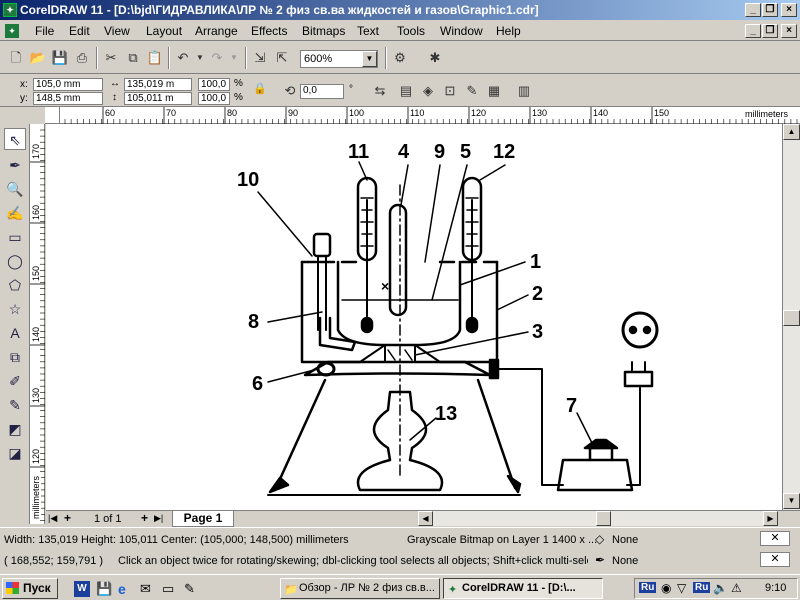 The height and width of the screenshot is (600, 800). Describe the element at coordinates (203, 519) in the screenshot. I see `page-tab: Page 1` at that location.